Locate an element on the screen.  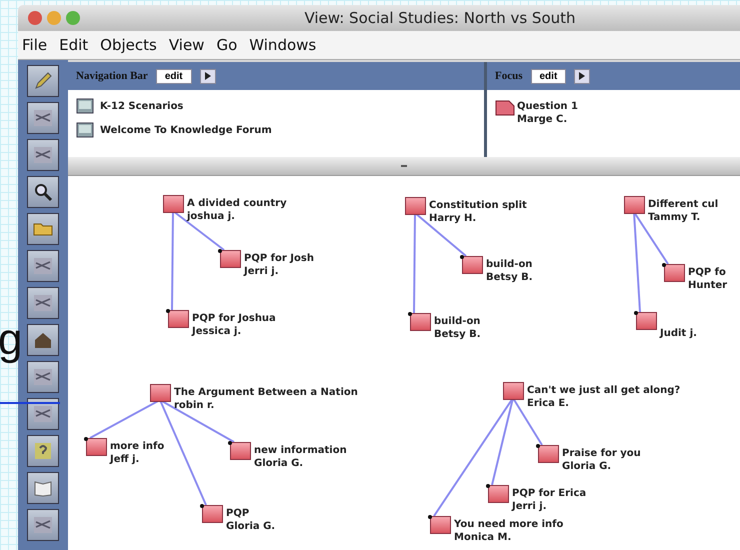
search-icon is located at coordinates (43, 192).